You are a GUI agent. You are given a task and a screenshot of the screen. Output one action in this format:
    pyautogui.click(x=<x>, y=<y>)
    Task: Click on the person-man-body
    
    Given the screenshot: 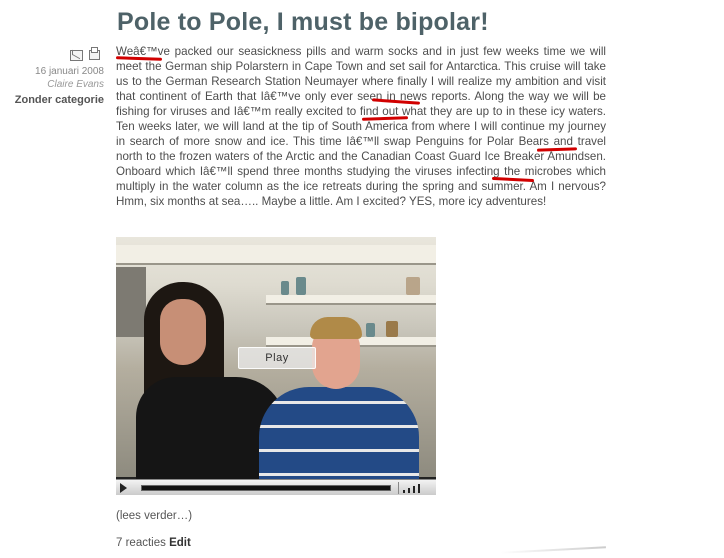 What is the action you would take?
    pyautogui.click(x=339, y=437)
    